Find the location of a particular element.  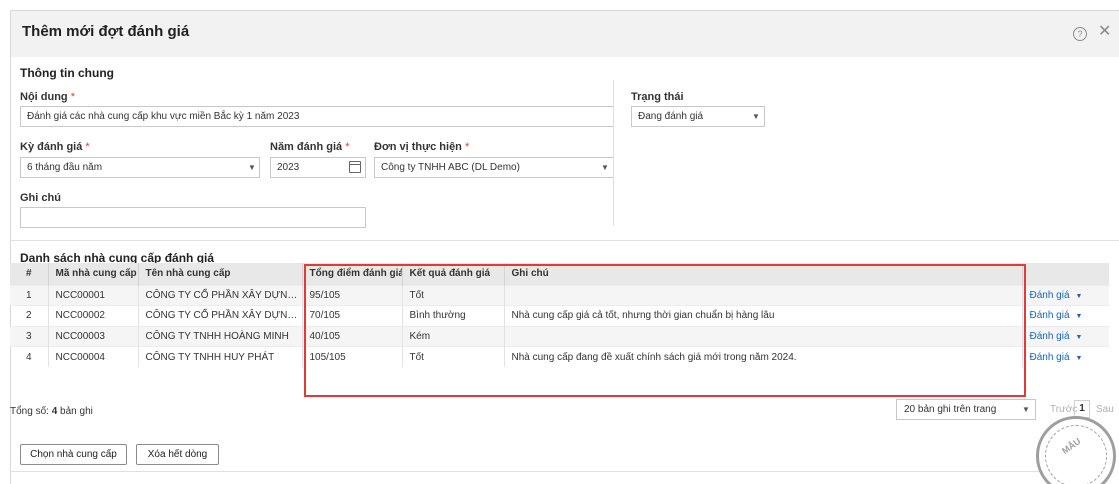

note-input is located at coordinates (193, 217).